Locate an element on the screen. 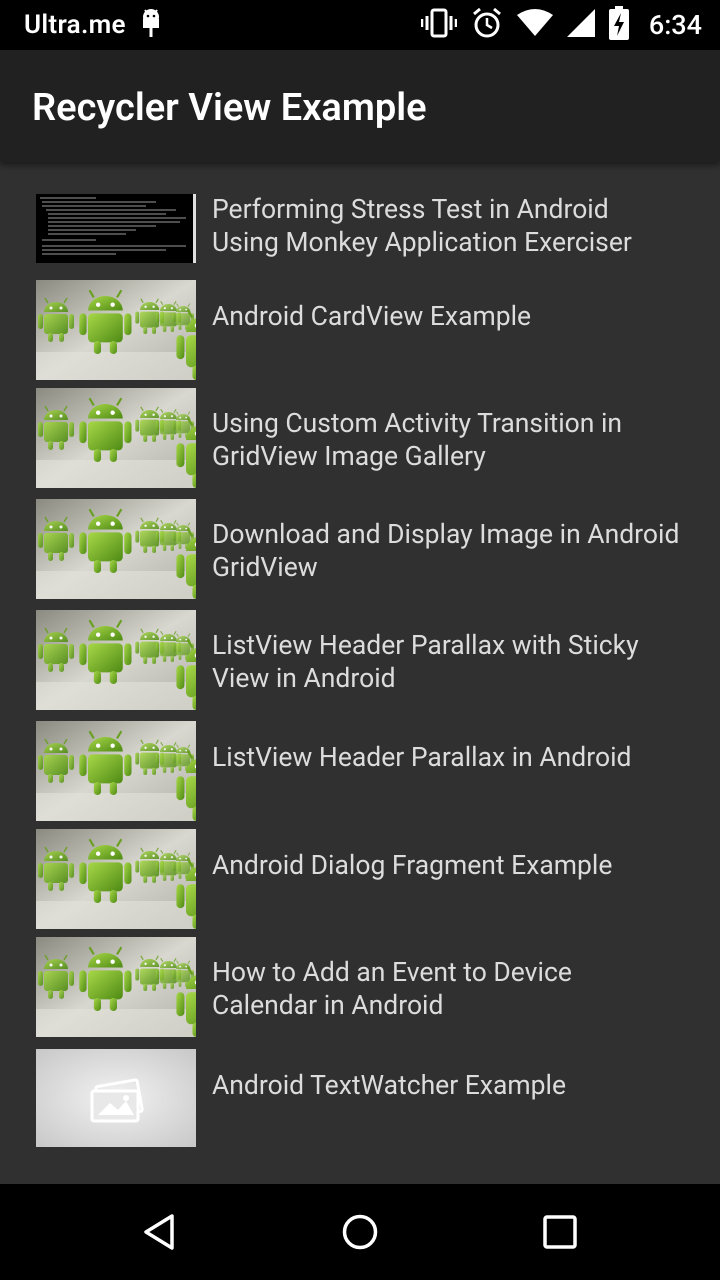  list-item: Android Dialog Fragment Example is located at coordinates (360, 876).